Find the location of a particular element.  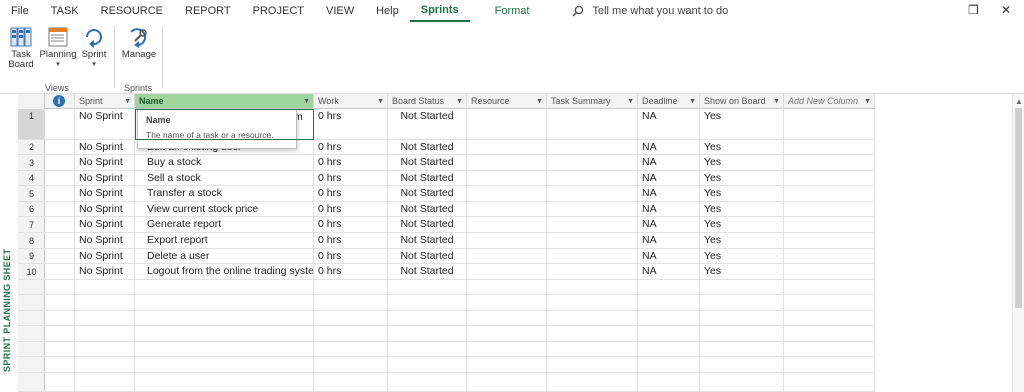

header-sprint: Sprint ▼ is located at coordinates (105, 101).